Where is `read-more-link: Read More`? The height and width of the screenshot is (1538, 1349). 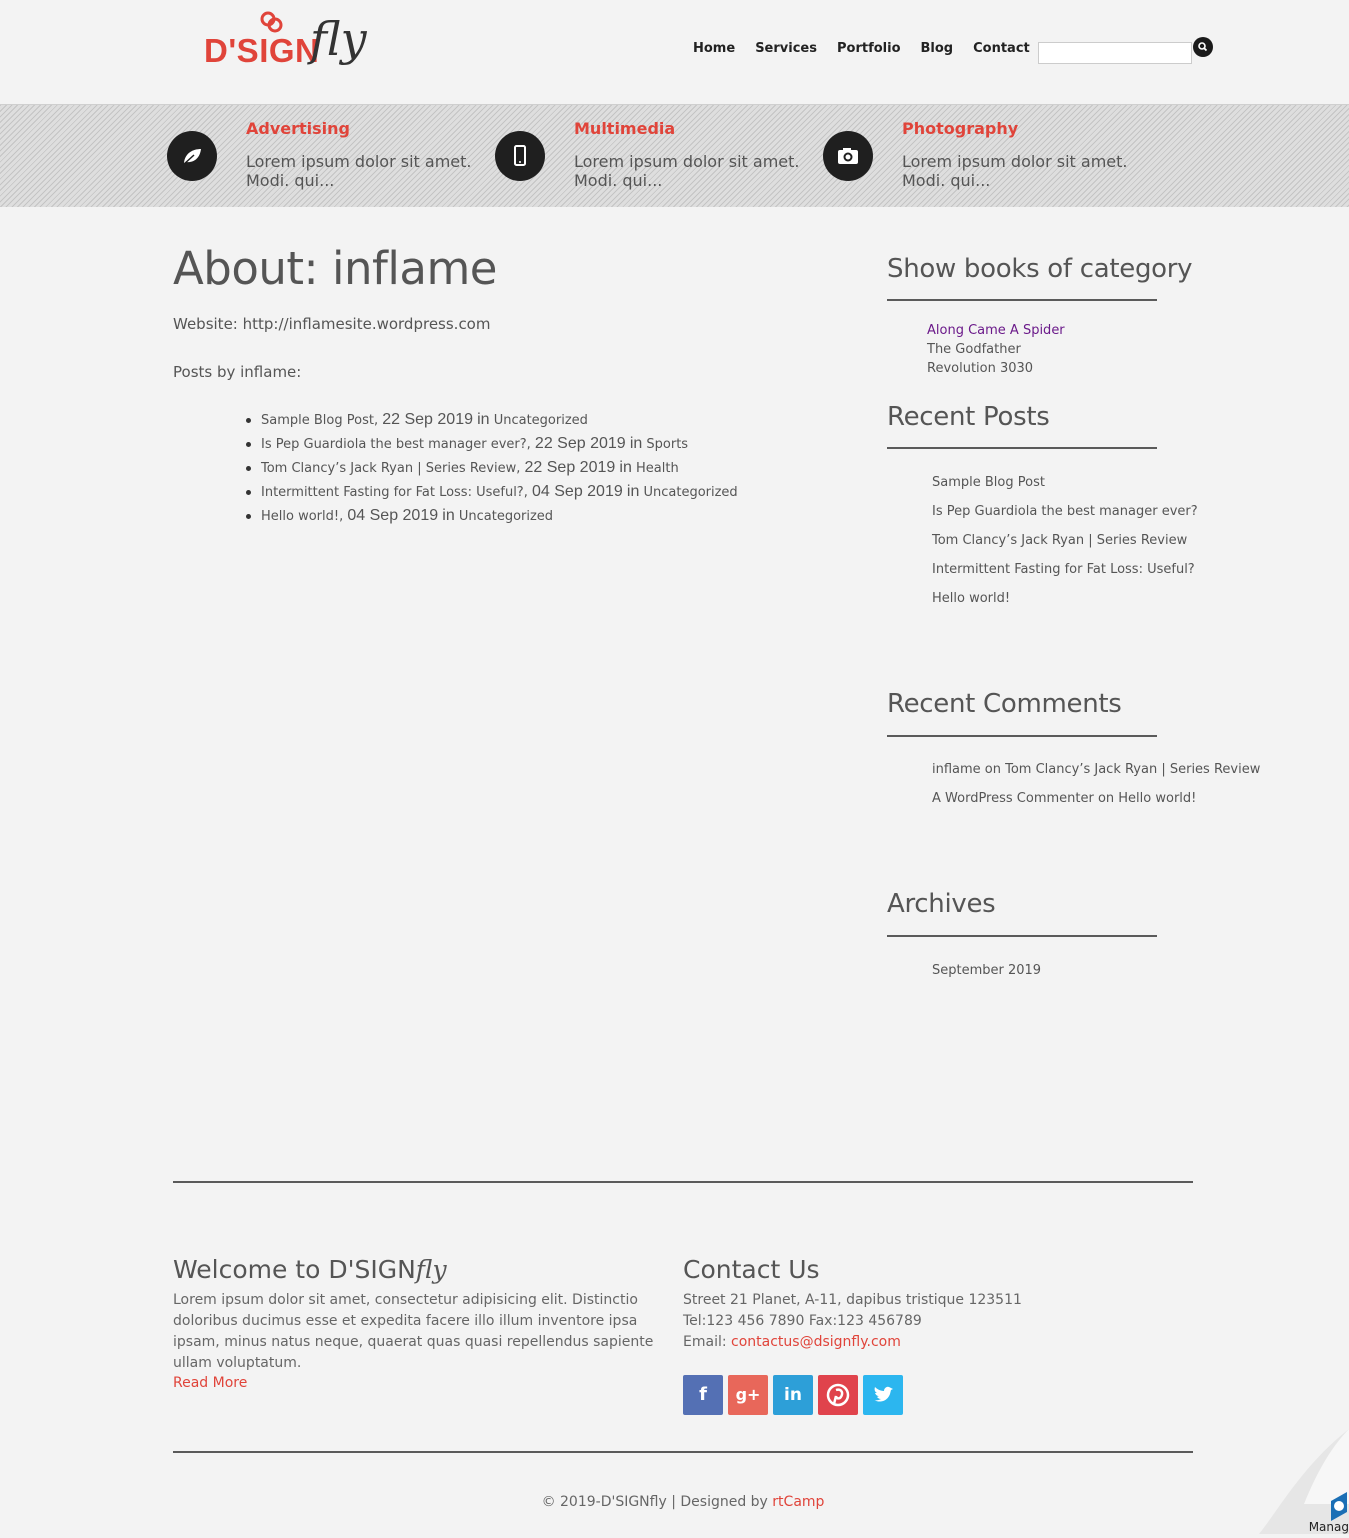 read-more-link: Read More is located at coordinates (210, 1383).